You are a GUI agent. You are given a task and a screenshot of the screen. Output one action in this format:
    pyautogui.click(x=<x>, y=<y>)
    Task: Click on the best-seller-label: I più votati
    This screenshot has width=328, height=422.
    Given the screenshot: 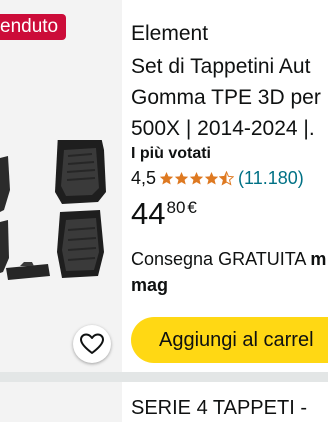 What is the action you would take?
    pyautogui.click(x=171, y=153)
    